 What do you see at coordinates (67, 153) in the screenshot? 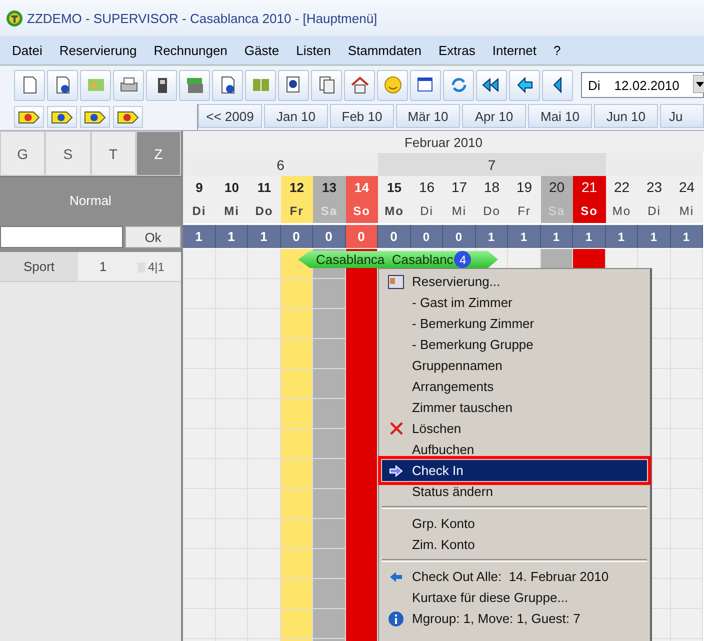
I see `view-tab: S` at bounding box center [67, 153].